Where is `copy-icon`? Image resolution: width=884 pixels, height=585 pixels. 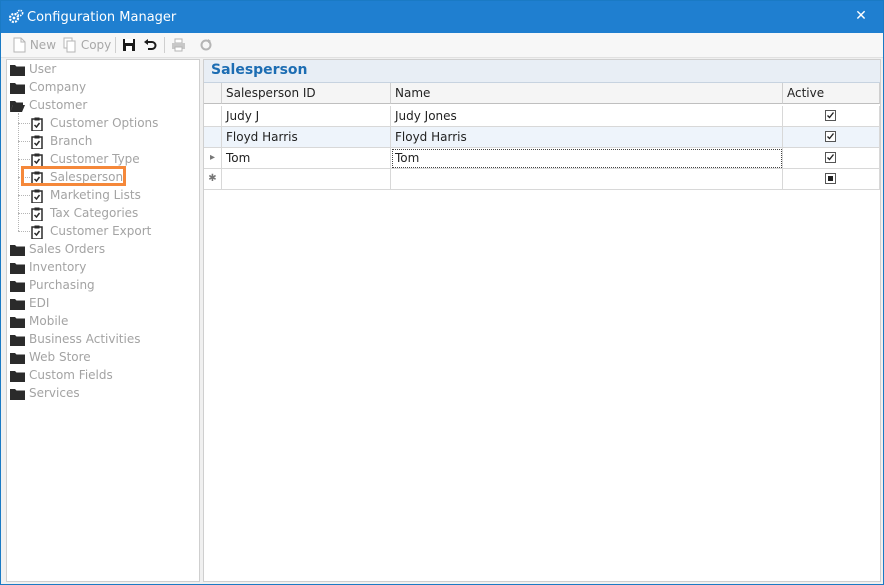 copy-icon is located at coordinates (69, 45).